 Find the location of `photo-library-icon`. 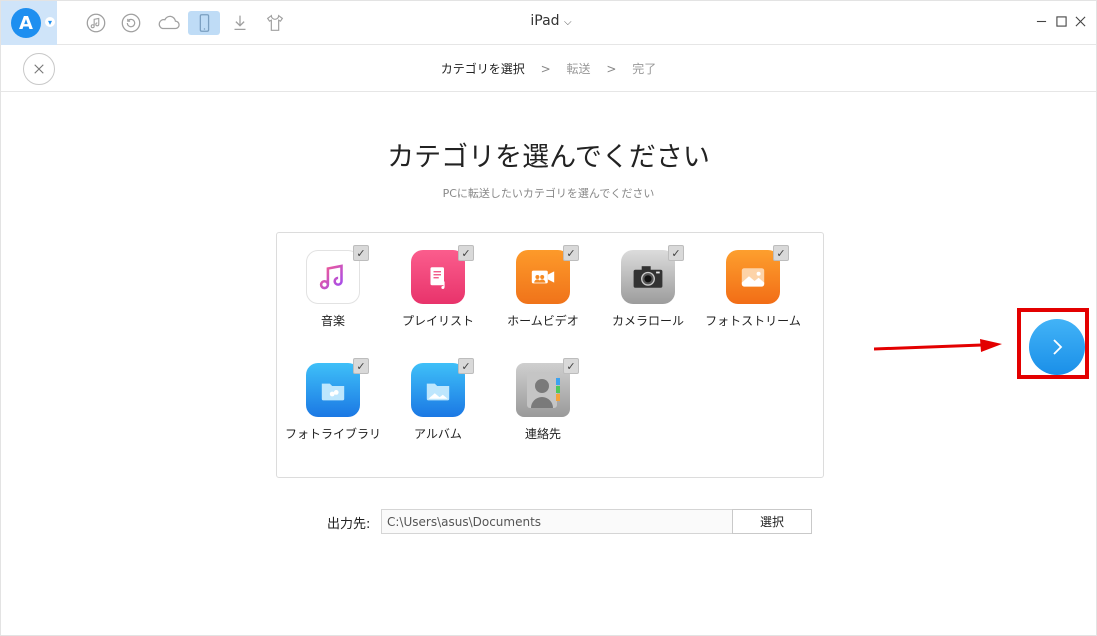

photo-library-icon is located at coordinates (333, 390).